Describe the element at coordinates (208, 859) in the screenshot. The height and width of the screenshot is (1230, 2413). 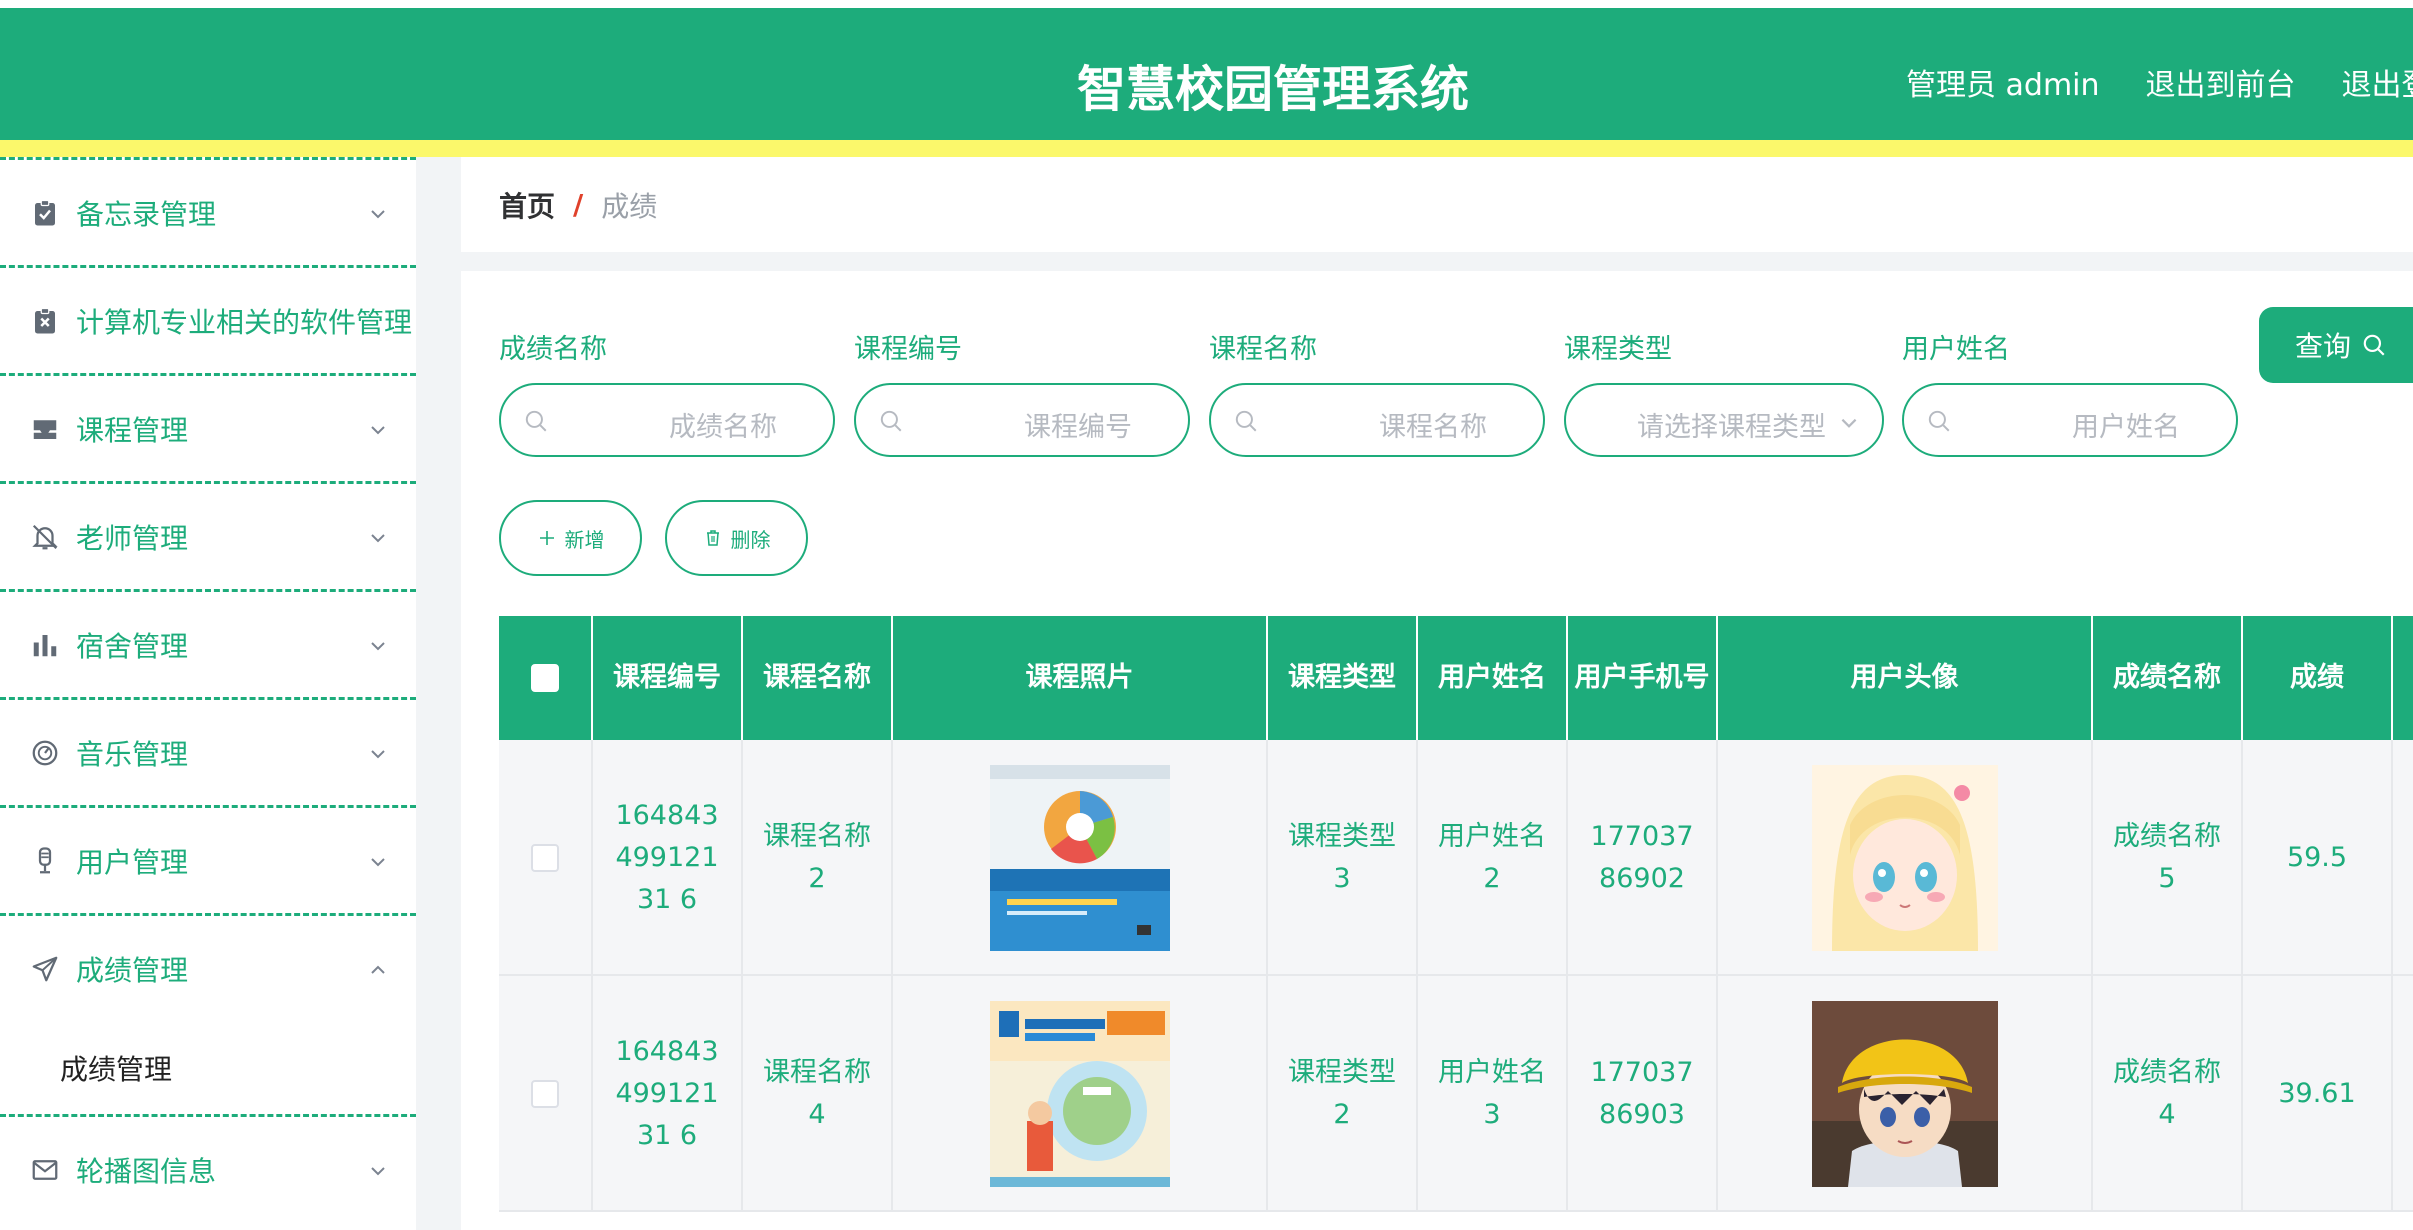
I see `sidebar-item-user: 用户管理` at that location.